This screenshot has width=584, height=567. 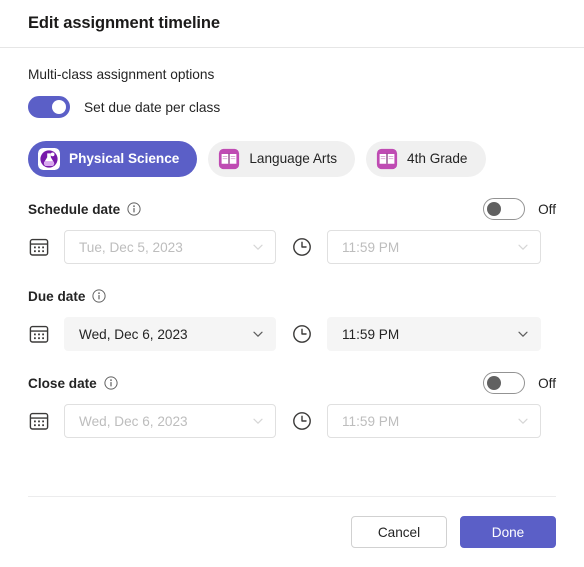 What do you see at coordinates (292, 421) in the screenshot?
I see `close-date-row: Wed, Dec 6, 2023 11:59 PM` at bounding box center [292, 421].